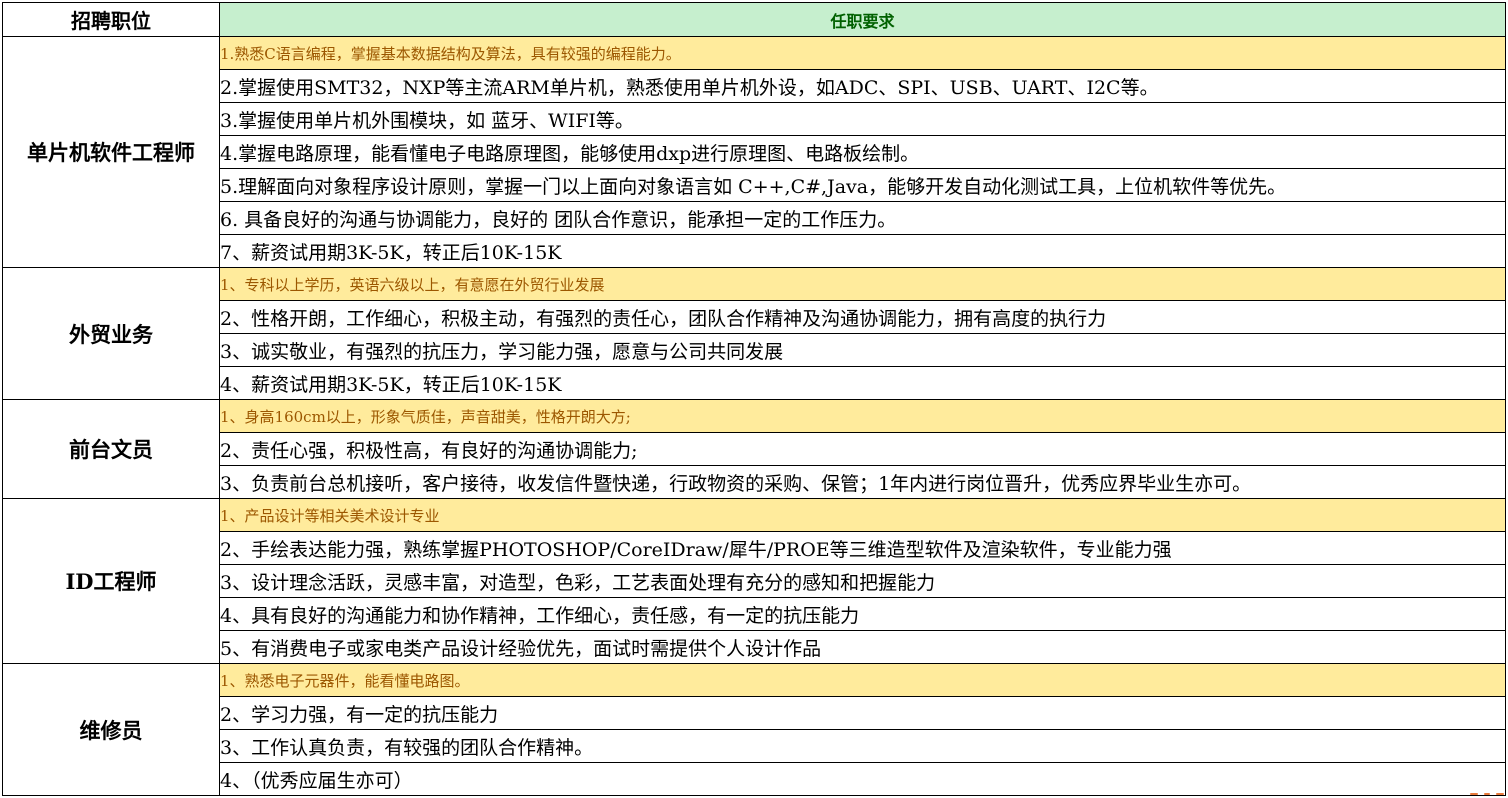 The height and width of the screenshot is (798, 1508). I want to click on requirement-cell: 1、熟悉电子元器件，能看懂电路图。, so click(862, 680).